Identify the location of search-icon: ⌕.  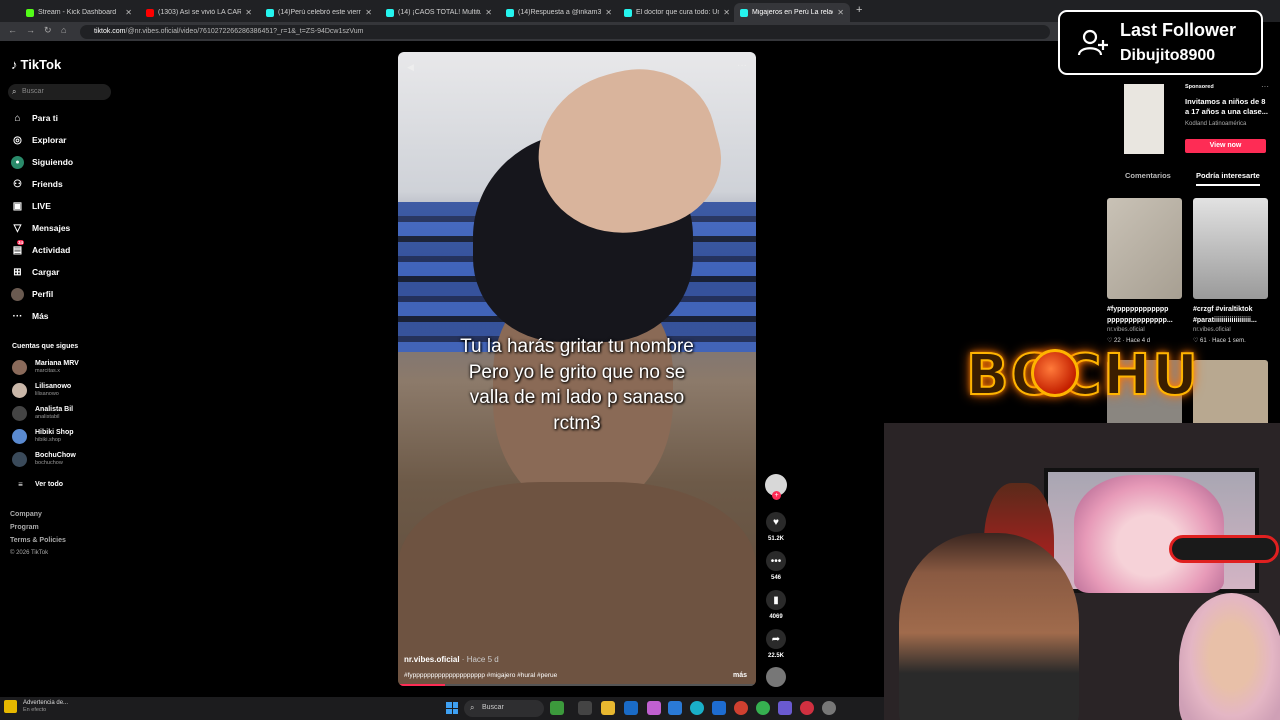
(472, 707).